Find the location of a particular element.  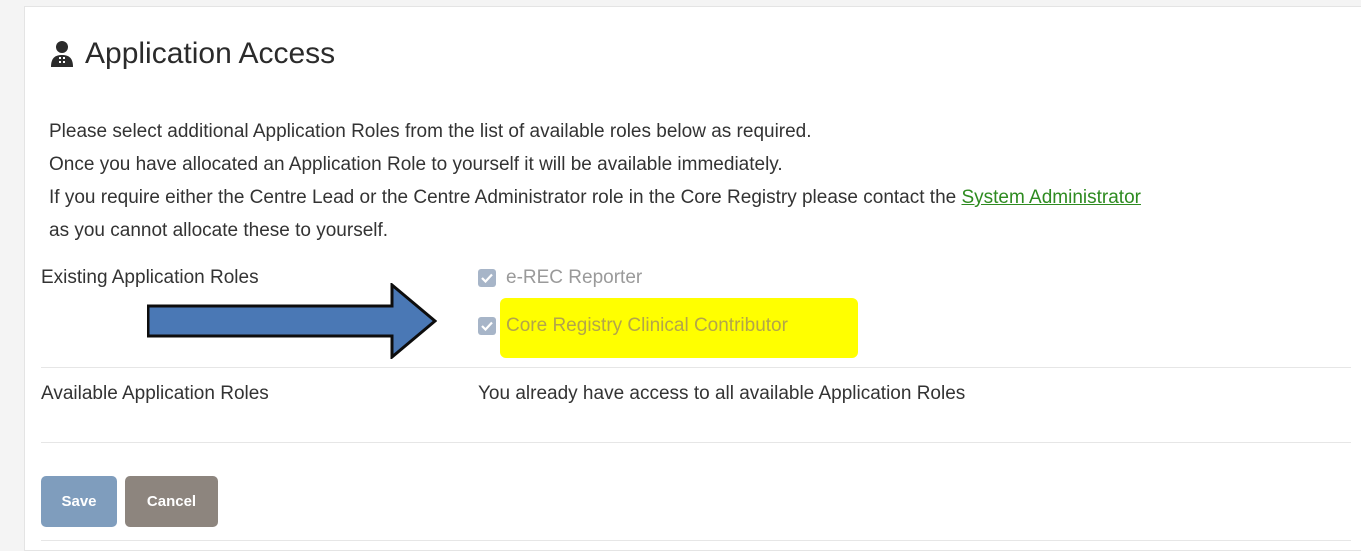

page-title: Application Access is located at coordinates (192, 54).